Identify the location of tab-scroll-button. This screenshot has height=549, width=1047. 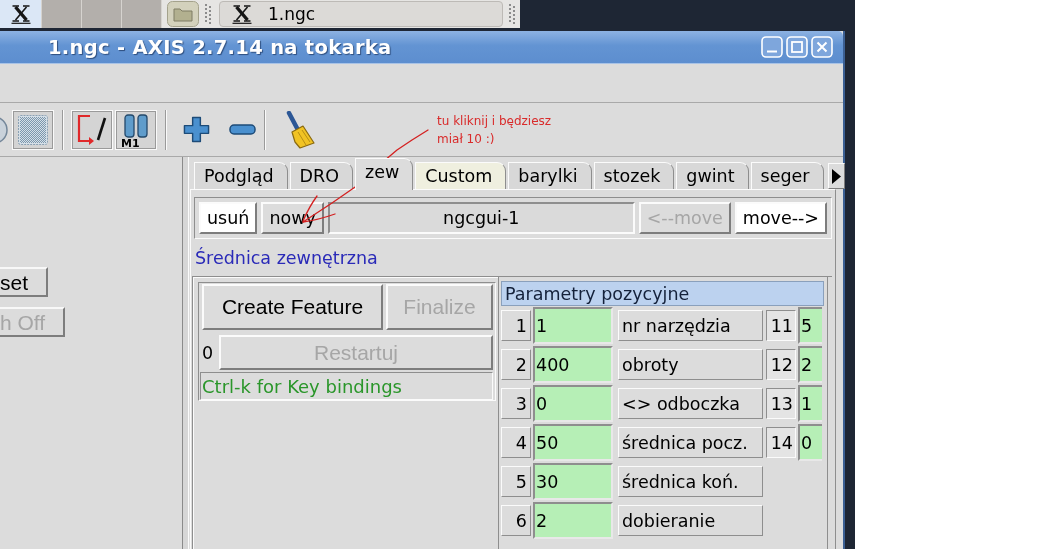
(836, 176).